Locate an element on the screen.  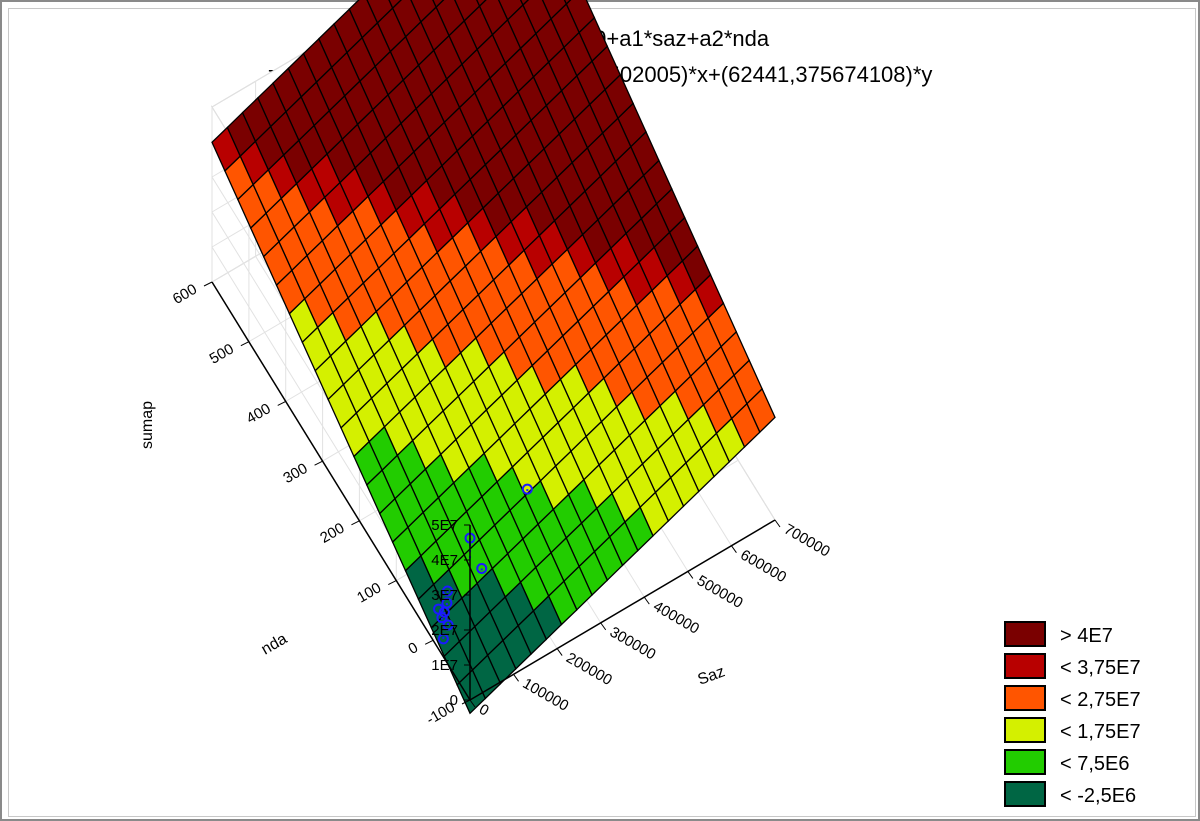
x-tick-label: 500000 is located at coordinates (720, 592).